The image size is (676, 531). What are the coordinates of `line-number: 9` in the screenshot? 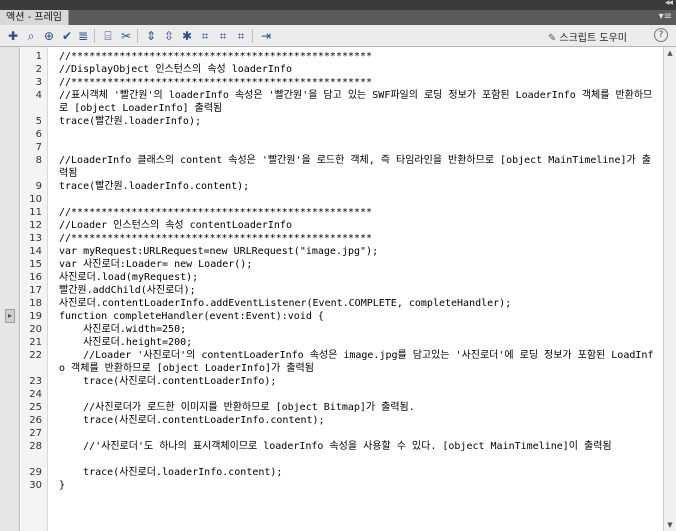 It's located at (38, 186).